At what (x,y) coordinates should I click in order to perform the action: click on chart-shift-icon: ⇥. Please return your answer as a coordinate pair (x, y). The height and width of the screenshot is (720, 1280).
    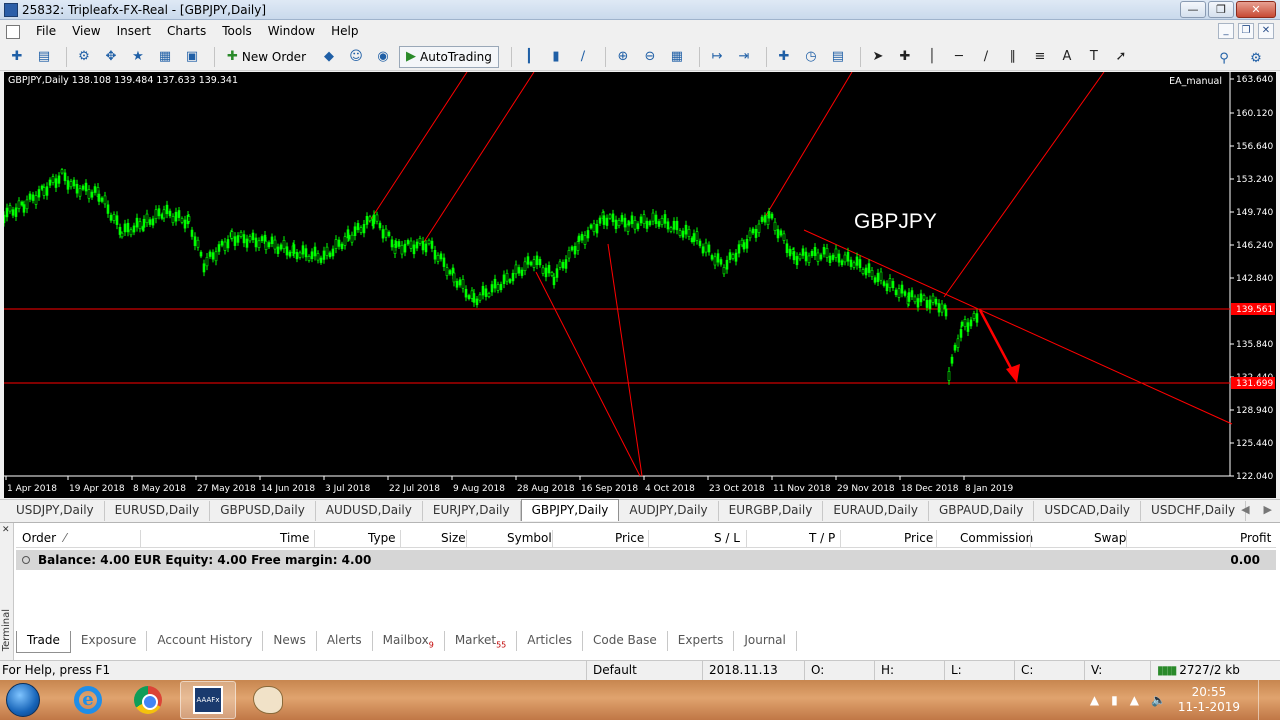
    Looking at the image, I should click on (744, 57).